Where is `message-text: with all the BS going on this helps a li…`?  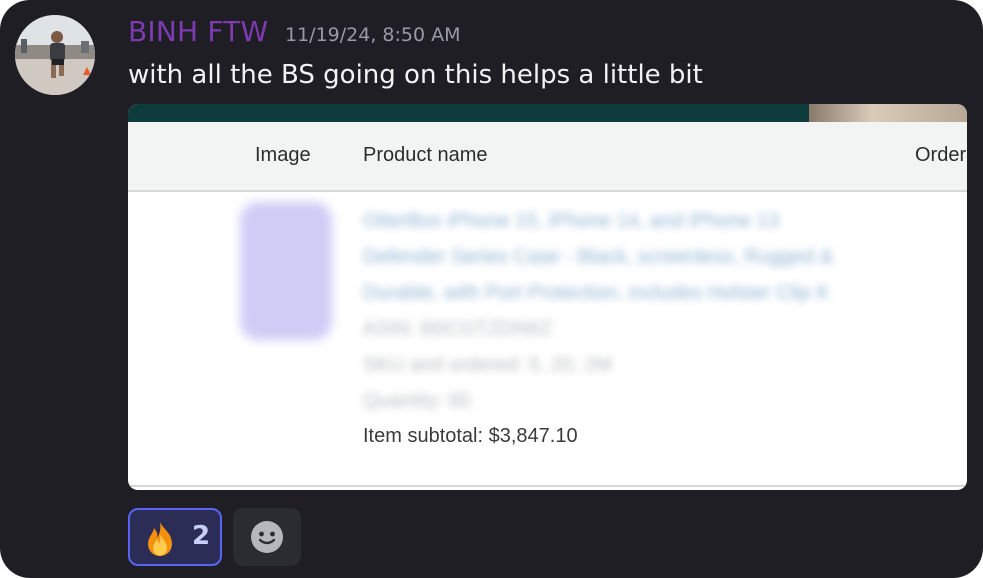
message-text: with all the BS going on this helps a li… is located at coordinates (415, 75).